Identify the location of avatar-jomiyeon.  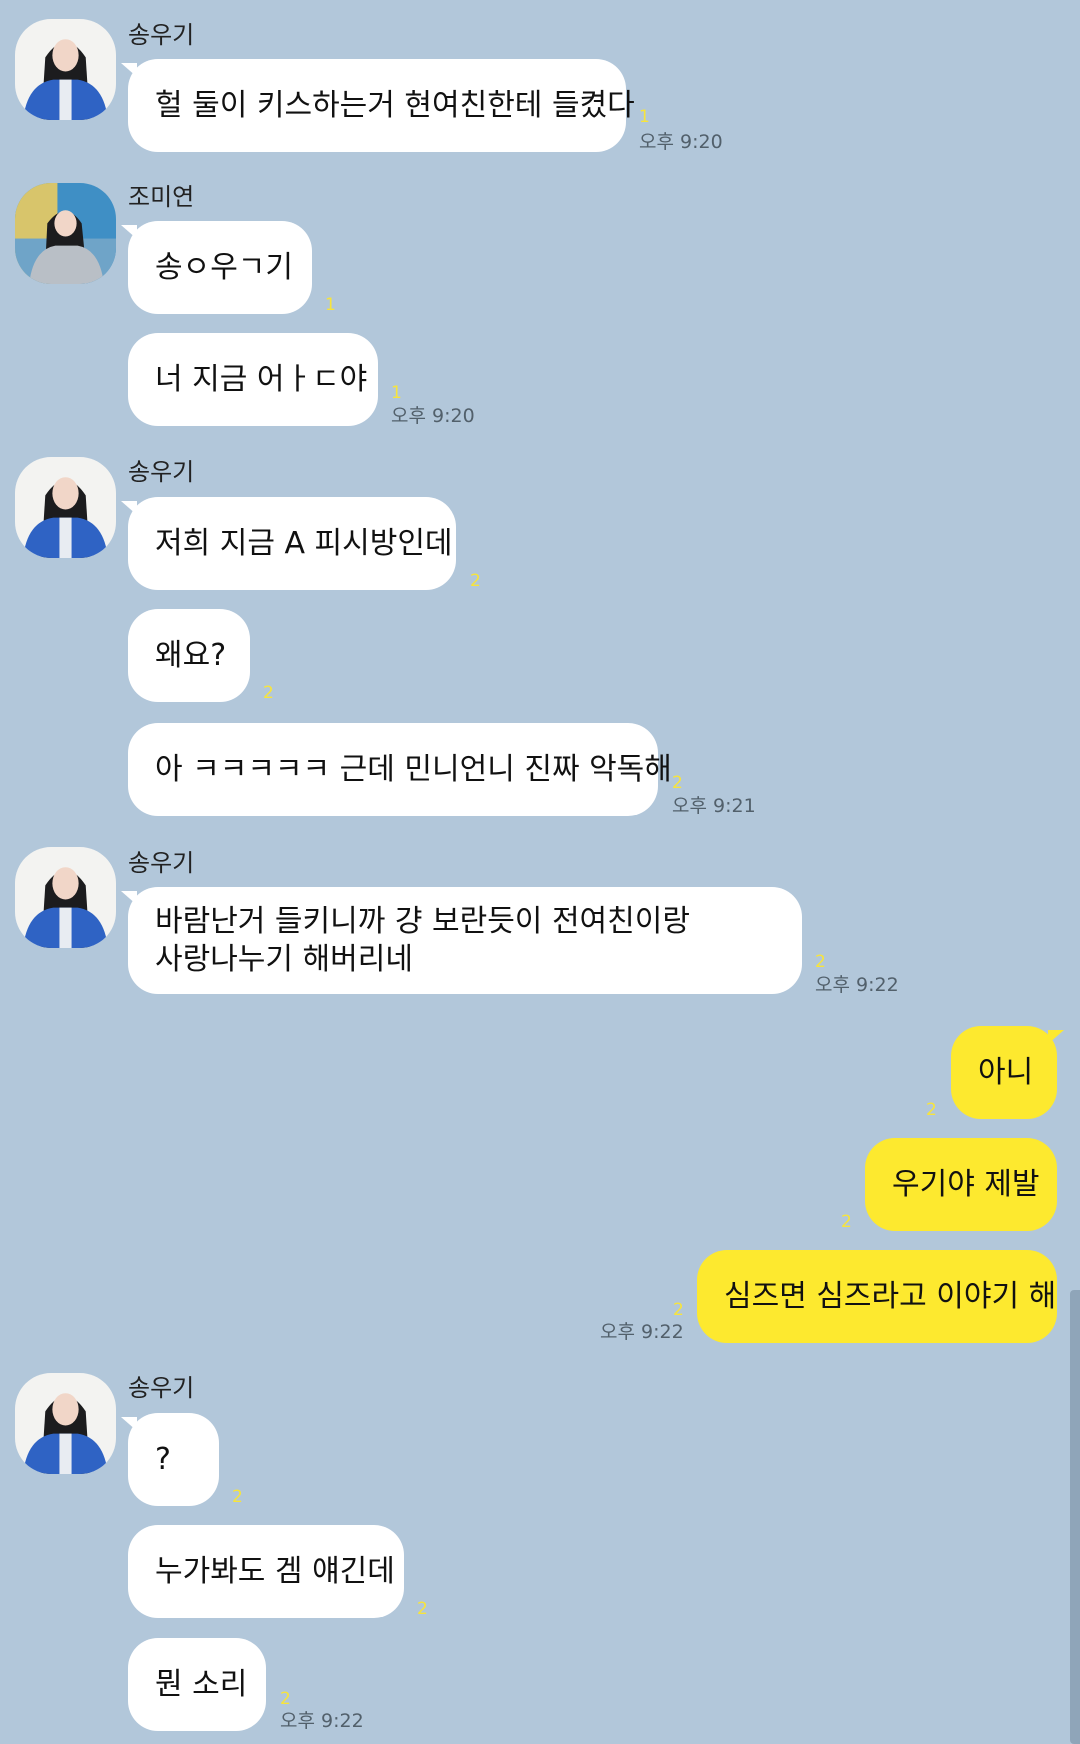
(65, 233).